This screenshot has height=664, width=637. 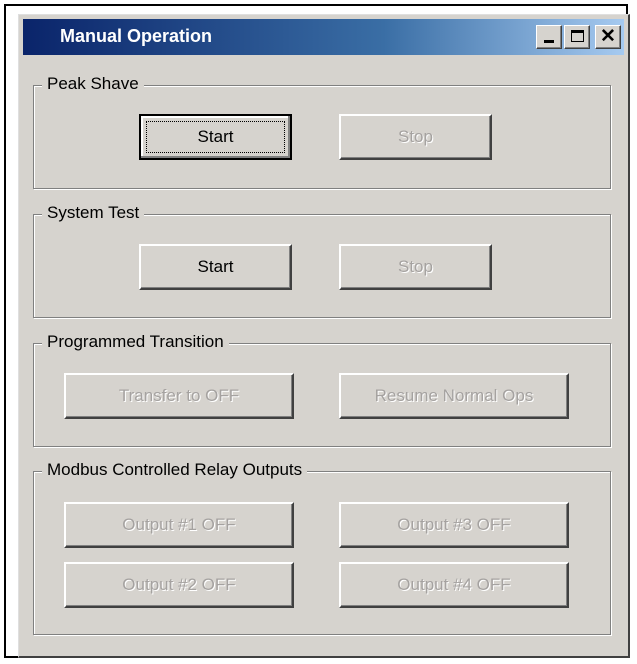 I want to click on peak-shave-stop-label: Stop, so click(x=415, y=136).